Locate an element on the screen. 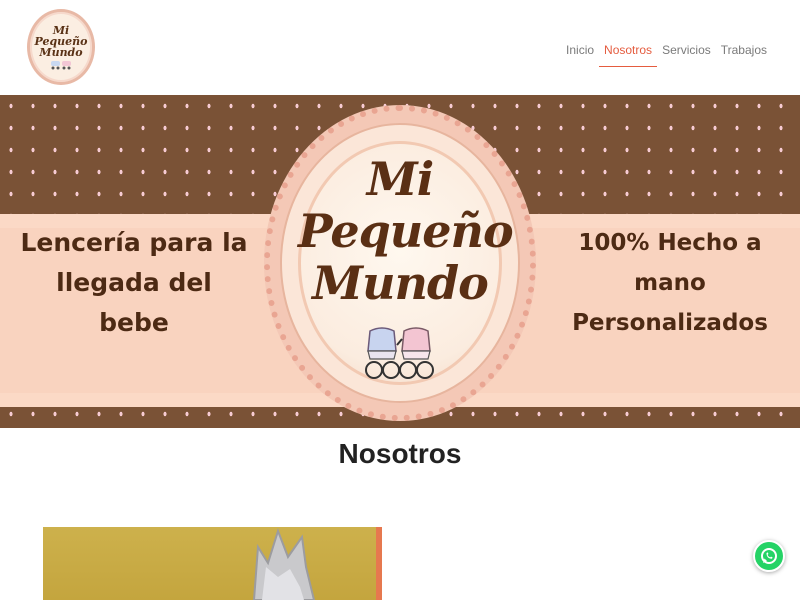 The width and height of the screenshot is (800, 600). banner-title: Mi Pequeño Mundo is located at coordinates (406, 231).